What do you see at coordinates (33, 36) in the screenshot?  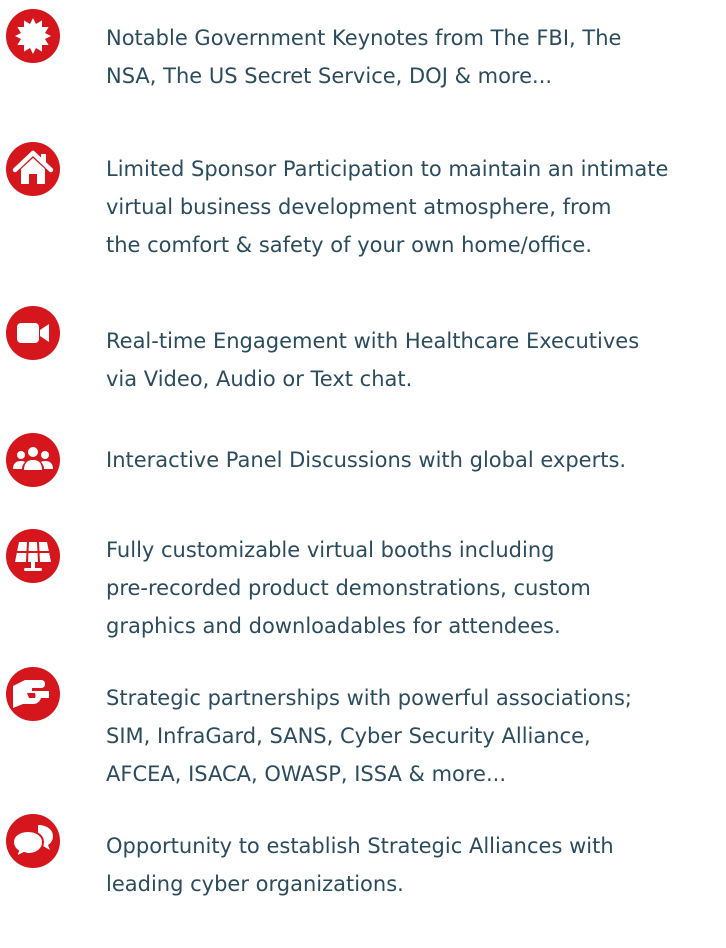 I see `award-badge-icon` at bounding box center [33, 36].